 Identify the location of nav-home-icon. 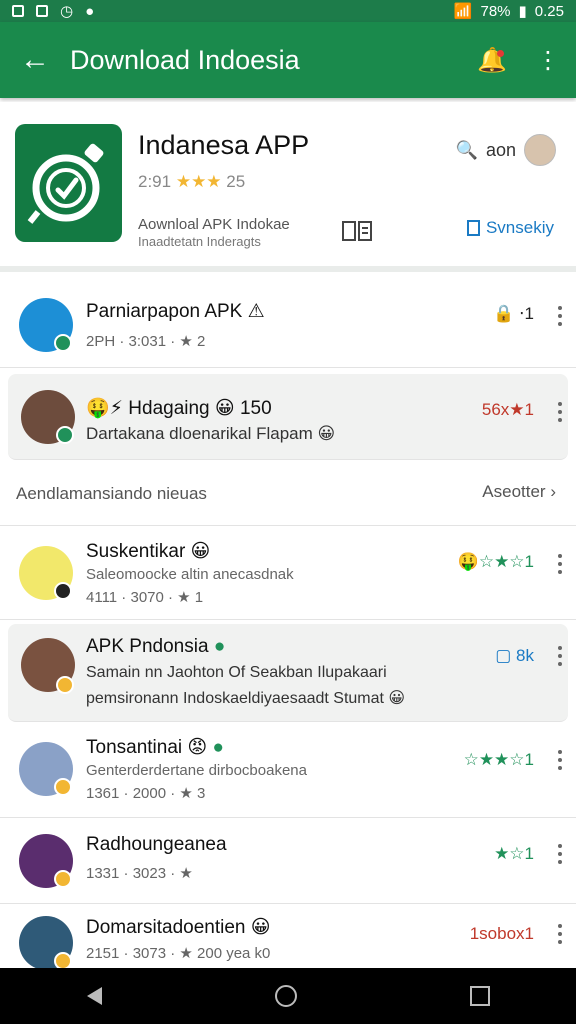
(285, 996).